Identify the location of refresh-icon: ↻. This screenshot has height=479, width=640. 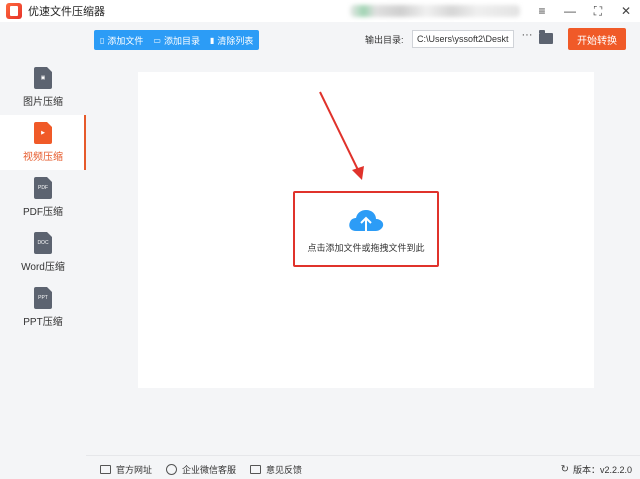
(564, 469).